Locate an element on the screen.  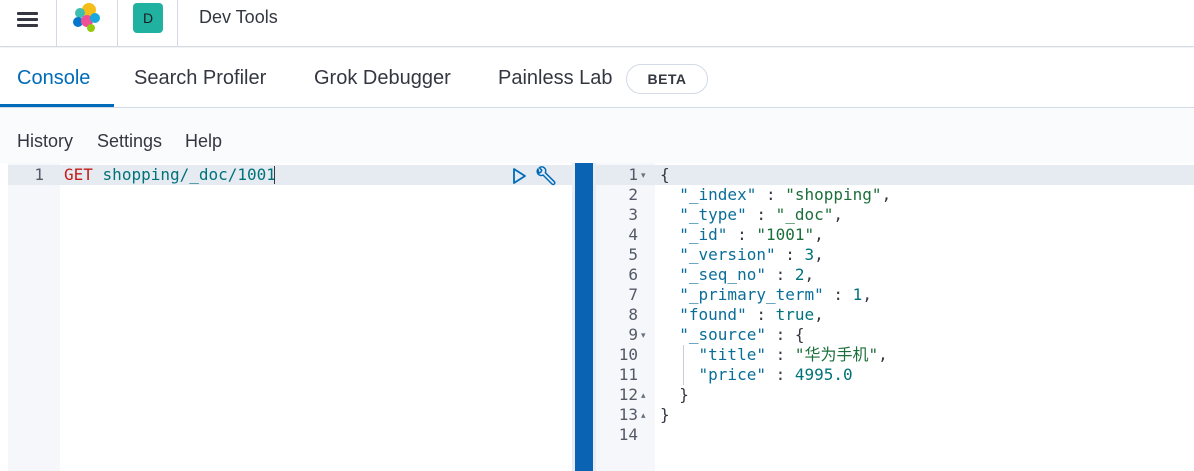
response-line-number: 11 is located at coordinates (628, 374).